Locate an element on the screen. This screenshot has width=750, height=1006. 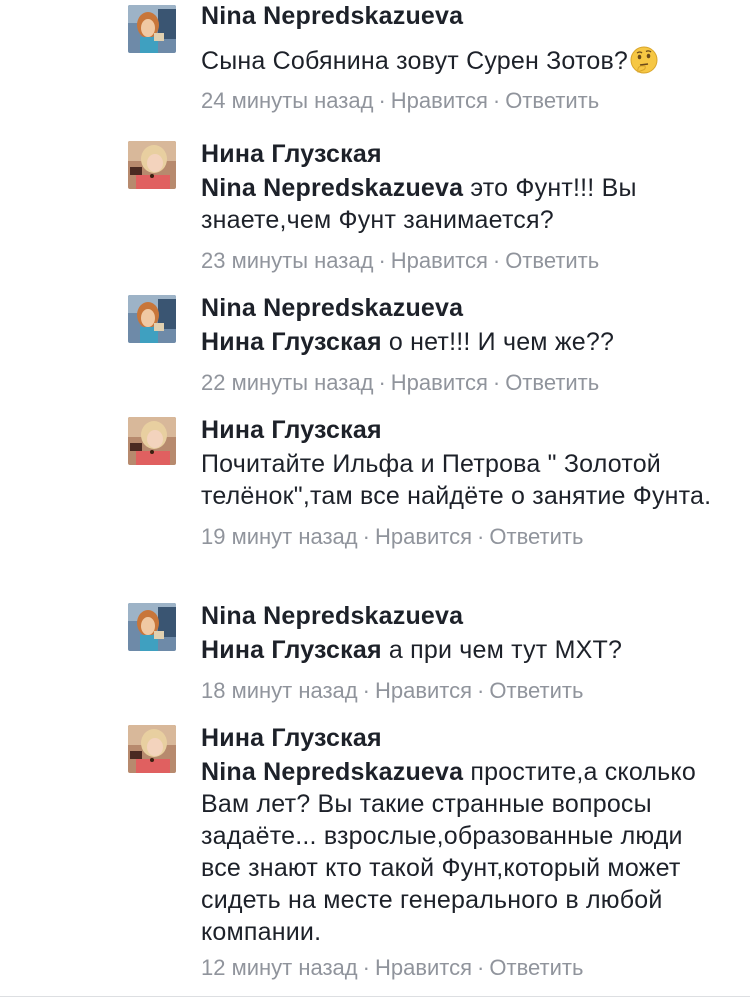
comment-meta: 22 минуты назад · Нравится · Ответить is located at coordinates (461, 383).